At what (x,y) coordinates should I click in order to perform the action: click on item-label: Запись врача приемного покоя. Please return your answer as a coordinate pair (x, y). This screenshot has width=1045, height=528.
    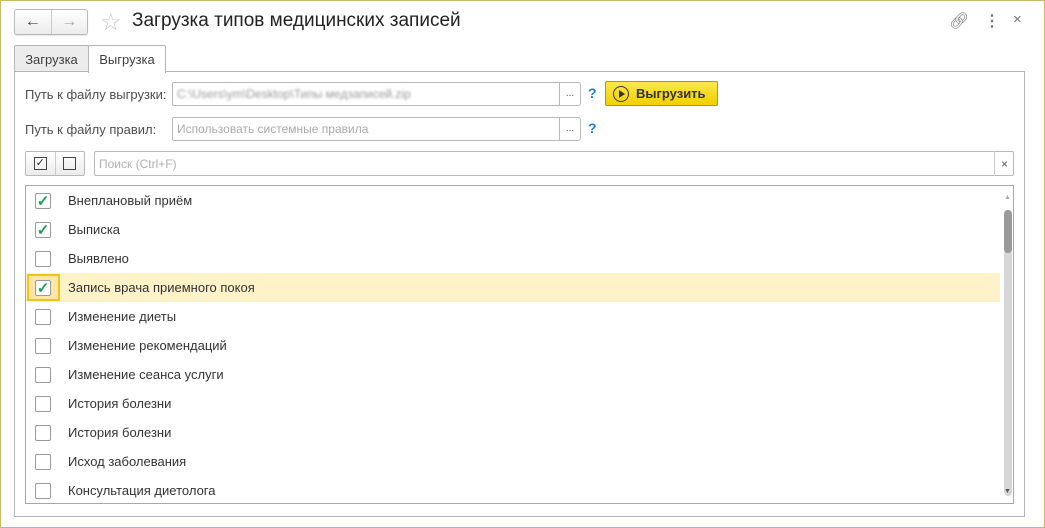
    Looking at the image, I should click on (161, 287).